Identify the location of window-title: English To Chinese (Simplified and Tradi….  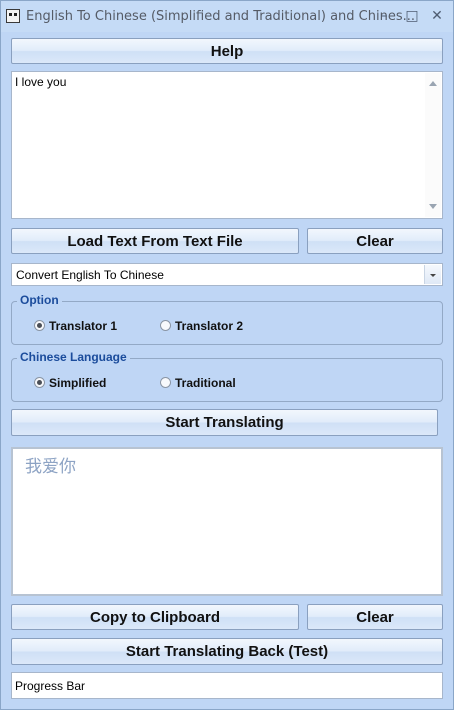
(221, 16).